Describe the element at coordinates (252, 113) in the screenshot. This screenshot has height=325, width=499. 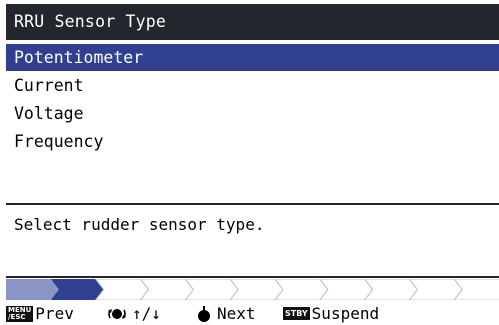
I see `option-voltage: Voltage` at that location.